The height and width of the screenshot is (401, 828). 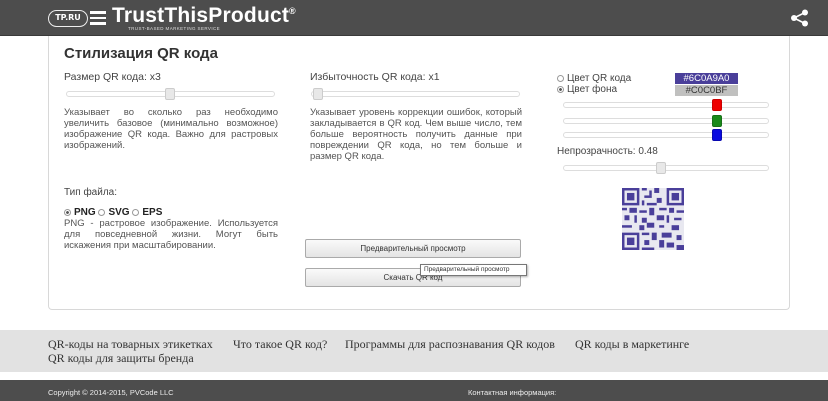 I want to click on filetype-png-label: PNG, so click(x=85, y=212).